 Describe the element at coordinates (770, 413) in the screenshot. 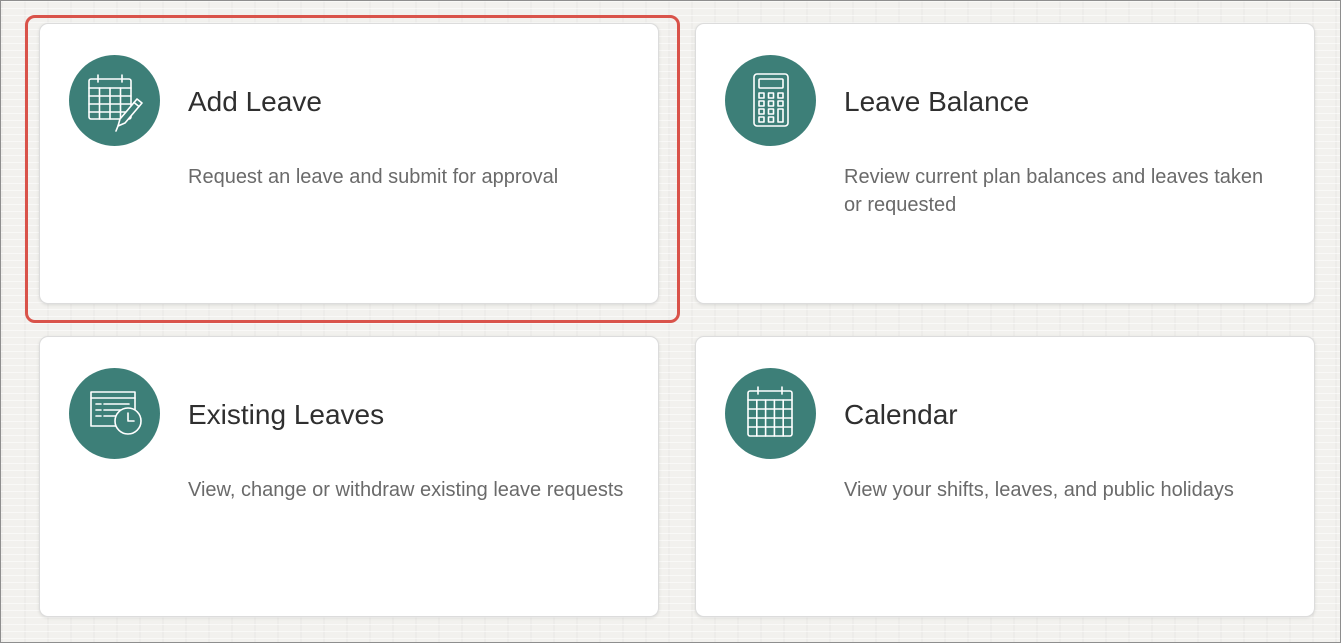

I see `calendar-icon` at that location.